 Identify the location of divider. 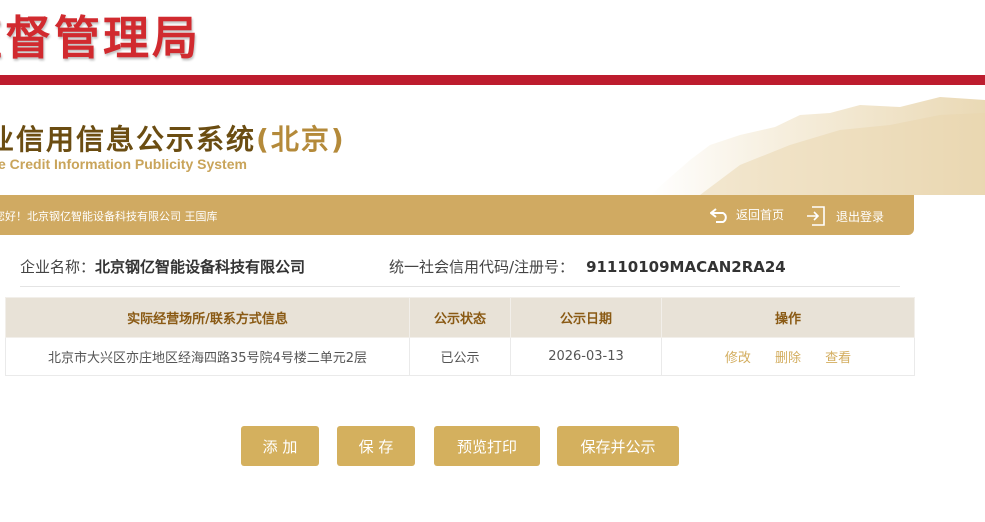
(460, 286).